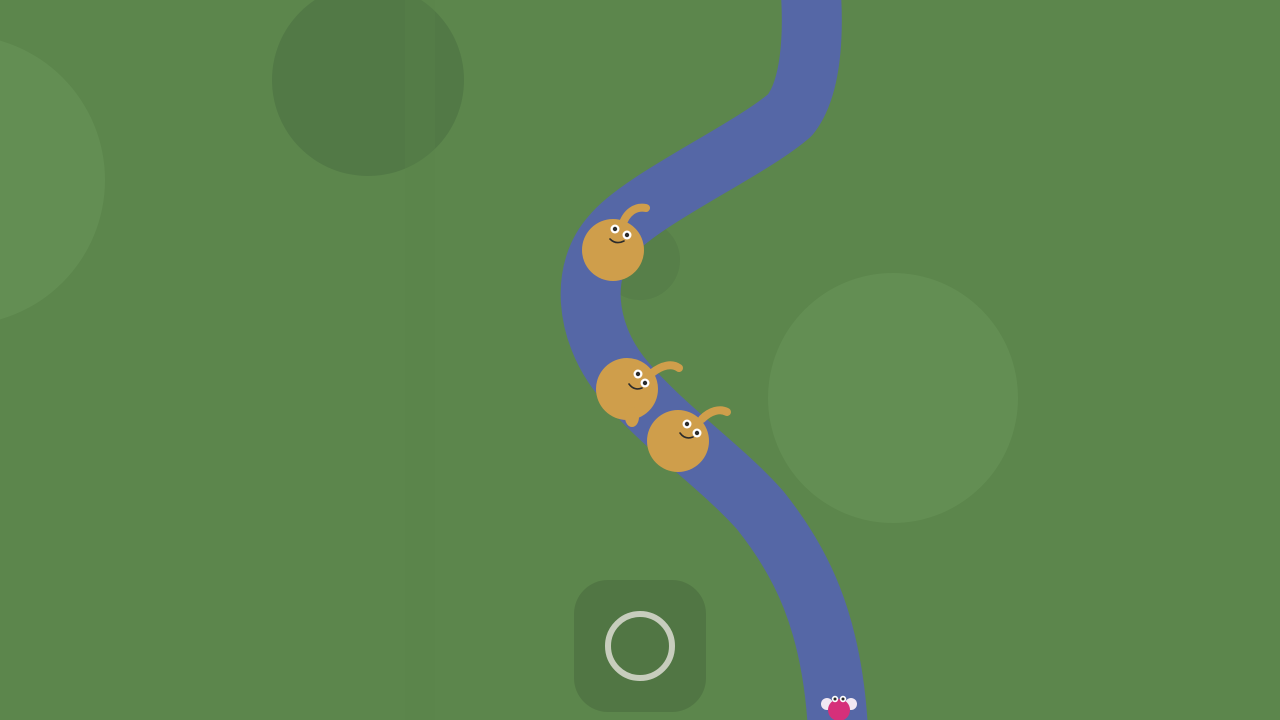 The image size is (1280, 720). I want to click on creature-1-pupil-right, so click(627, 235).